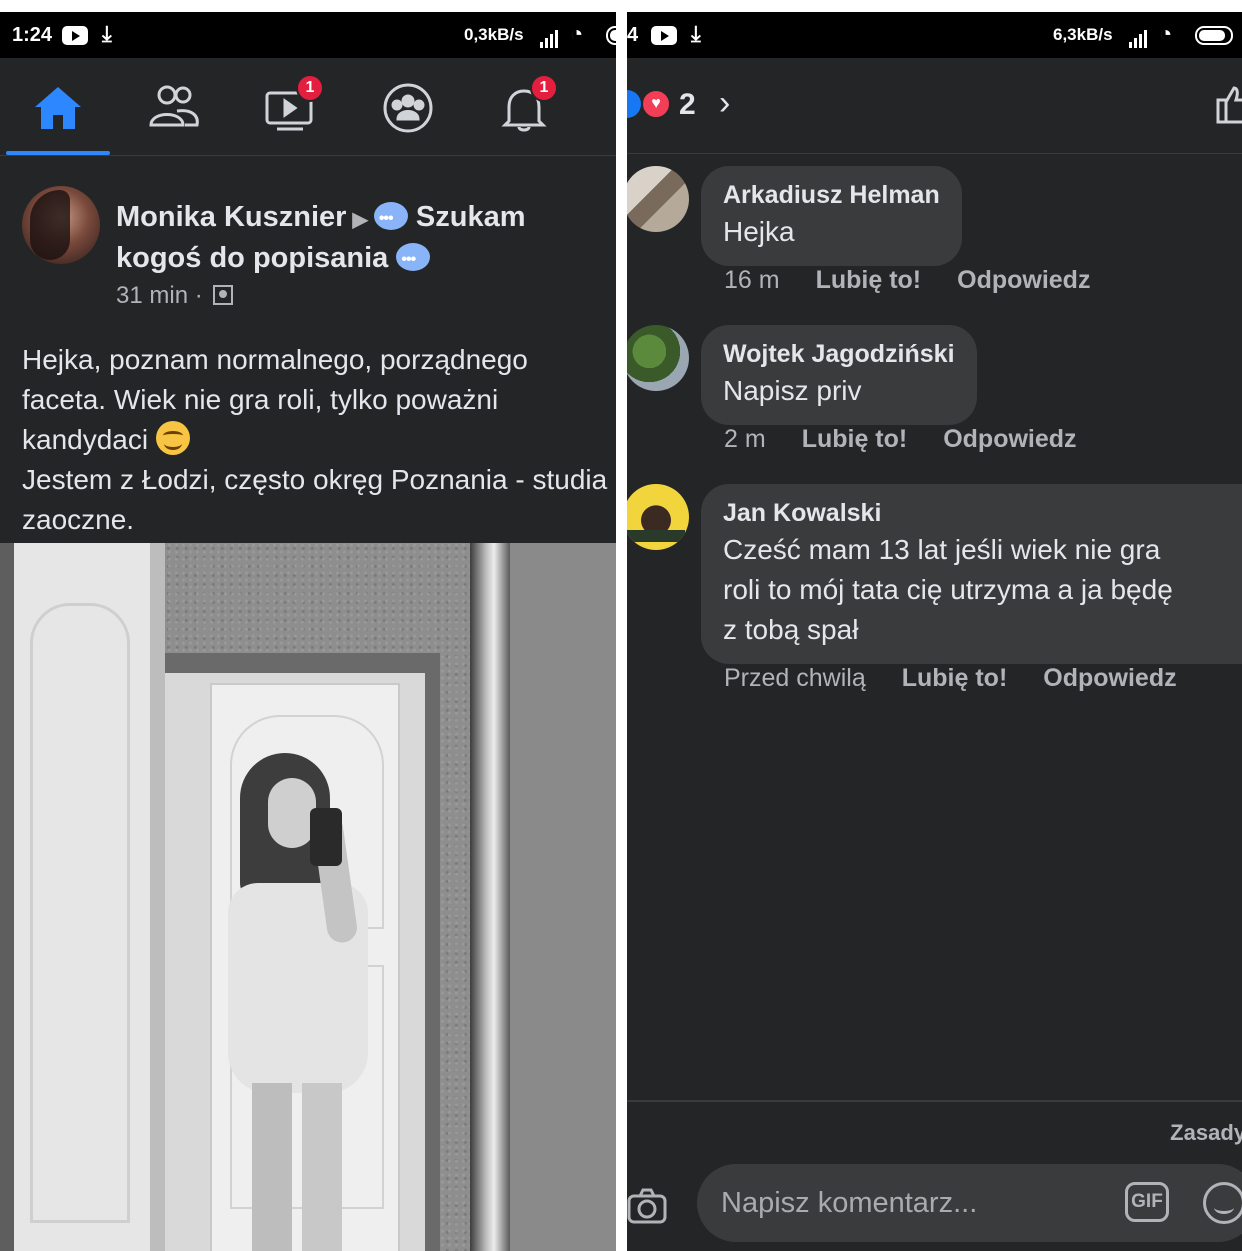 The image size is (1242, 1251). Describe the element at coordinates (260, 399) in the screenshot. I see `post-line: faceta. Wiek nie gra roli, tylko poważni` at that location.